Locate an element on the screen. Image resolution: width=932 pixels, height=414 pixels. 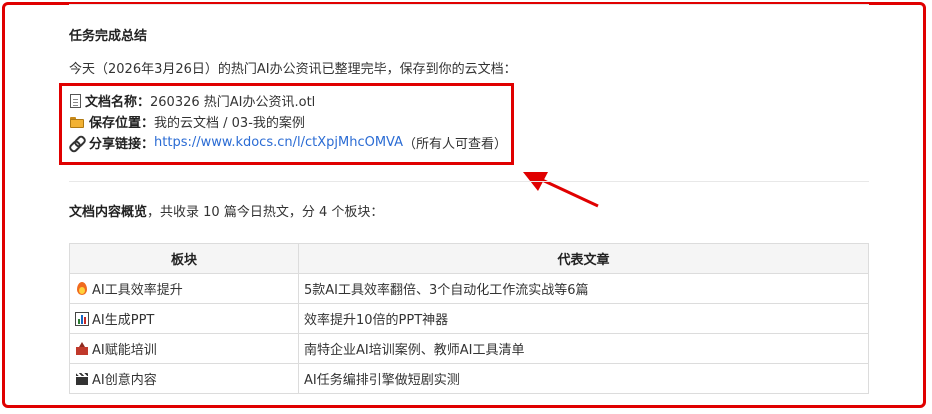
overview-label: 文档内容概览 is located at coordinates (108, 212).